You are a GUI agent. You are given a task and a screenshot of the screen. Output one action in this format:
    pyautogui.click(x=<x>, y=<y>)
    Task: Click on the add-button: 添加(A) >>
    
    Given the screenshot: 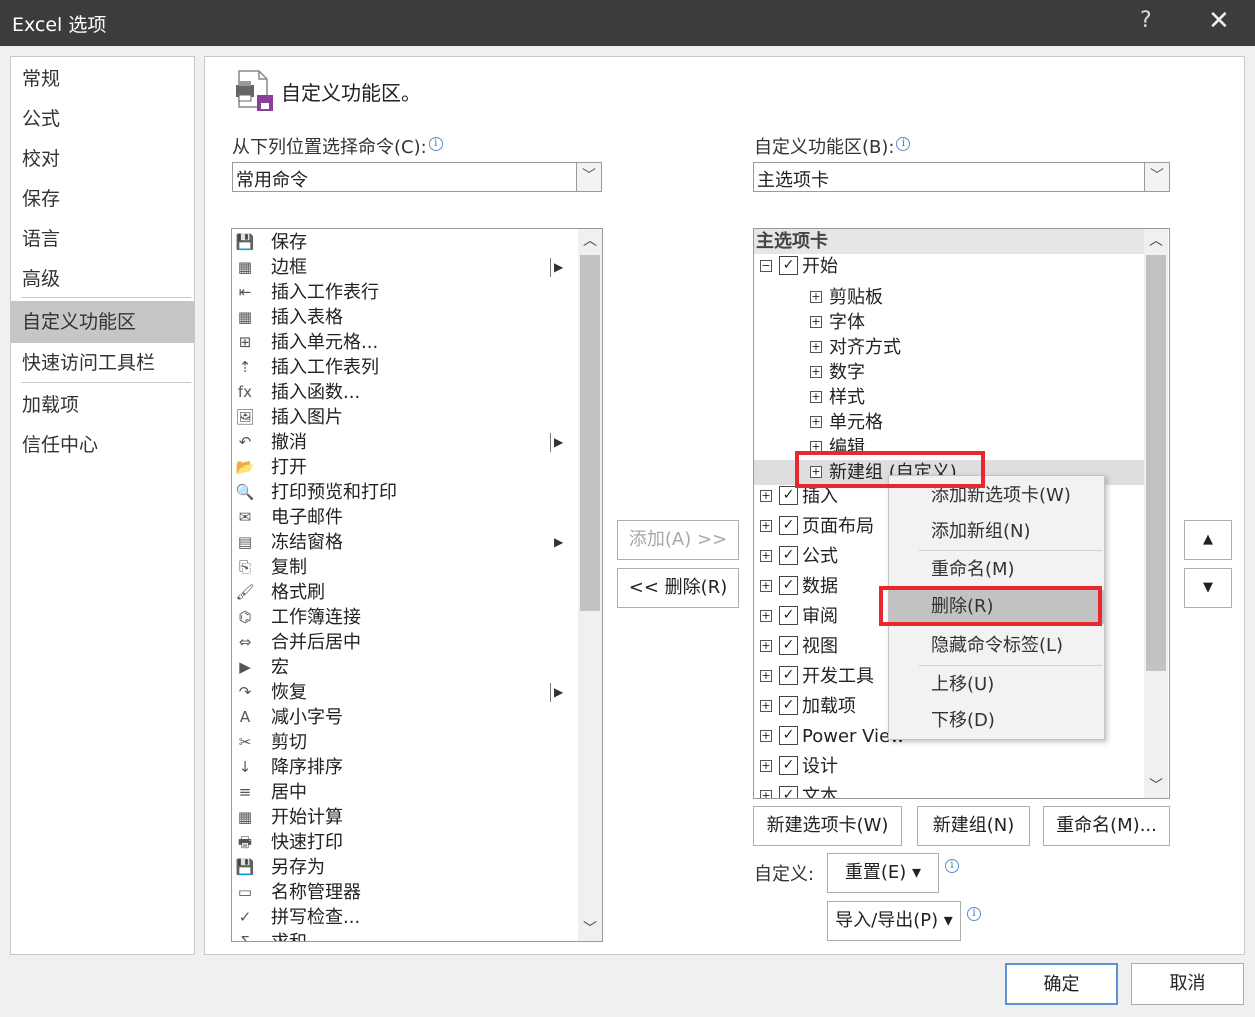 What is the action you would take?
    pyautogui.click(x=678, y=540)
    